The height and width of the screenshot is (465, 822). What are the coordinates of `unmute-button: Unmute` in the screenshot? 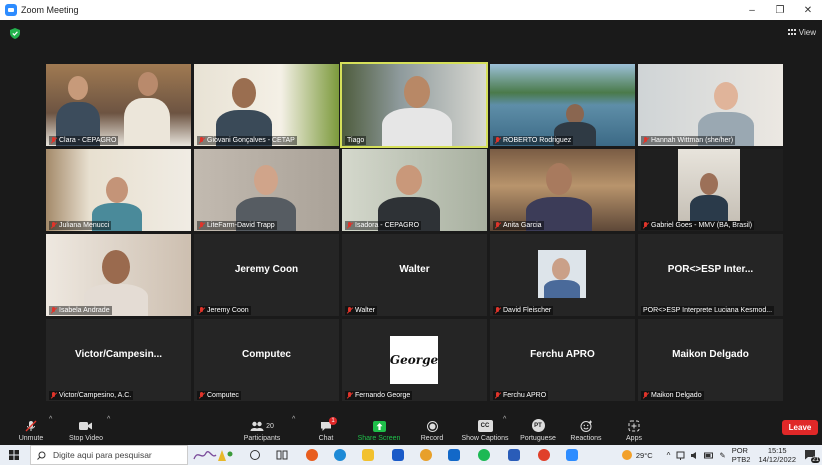 It's located at (31, 427).